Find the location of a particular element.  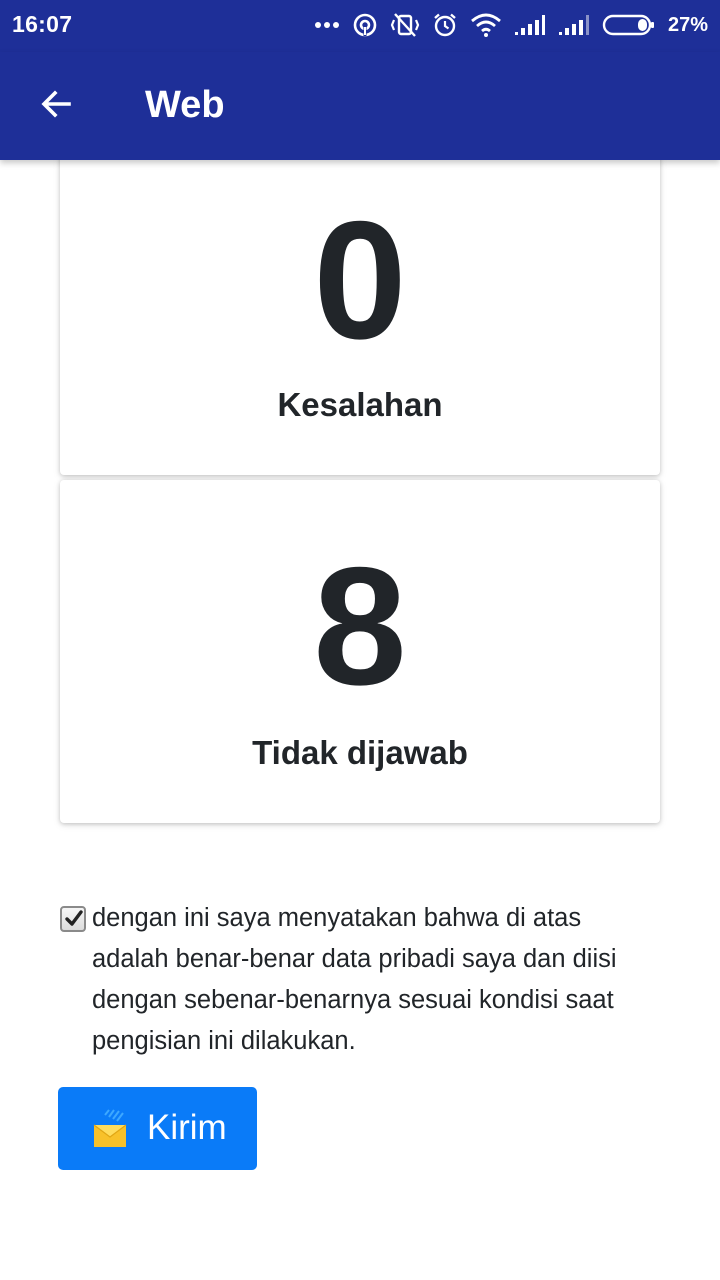

send-button: Kirim is located at coordinates (157, 1128).